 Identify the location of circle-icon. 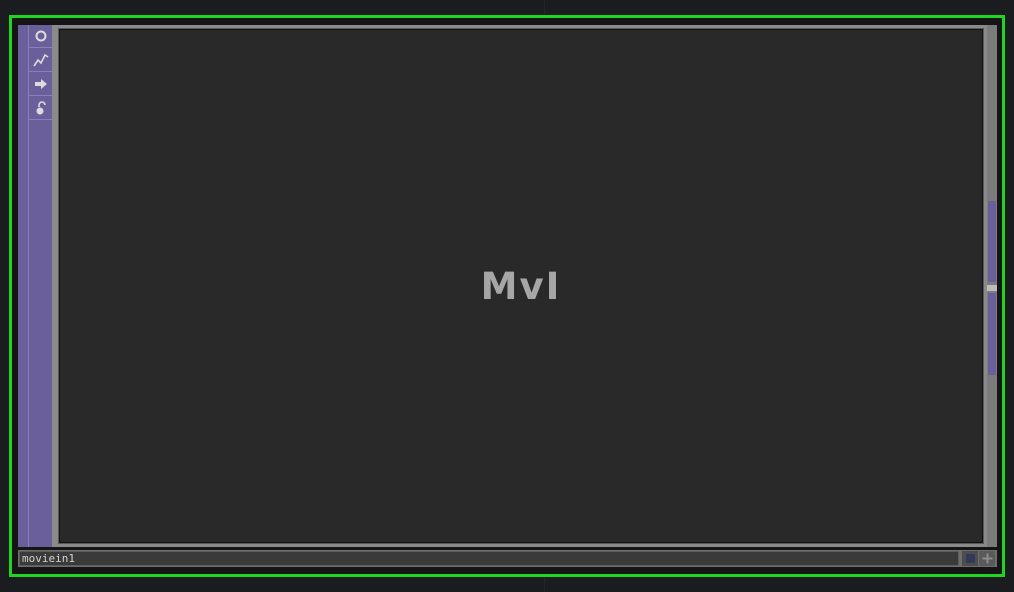
(40, 36).